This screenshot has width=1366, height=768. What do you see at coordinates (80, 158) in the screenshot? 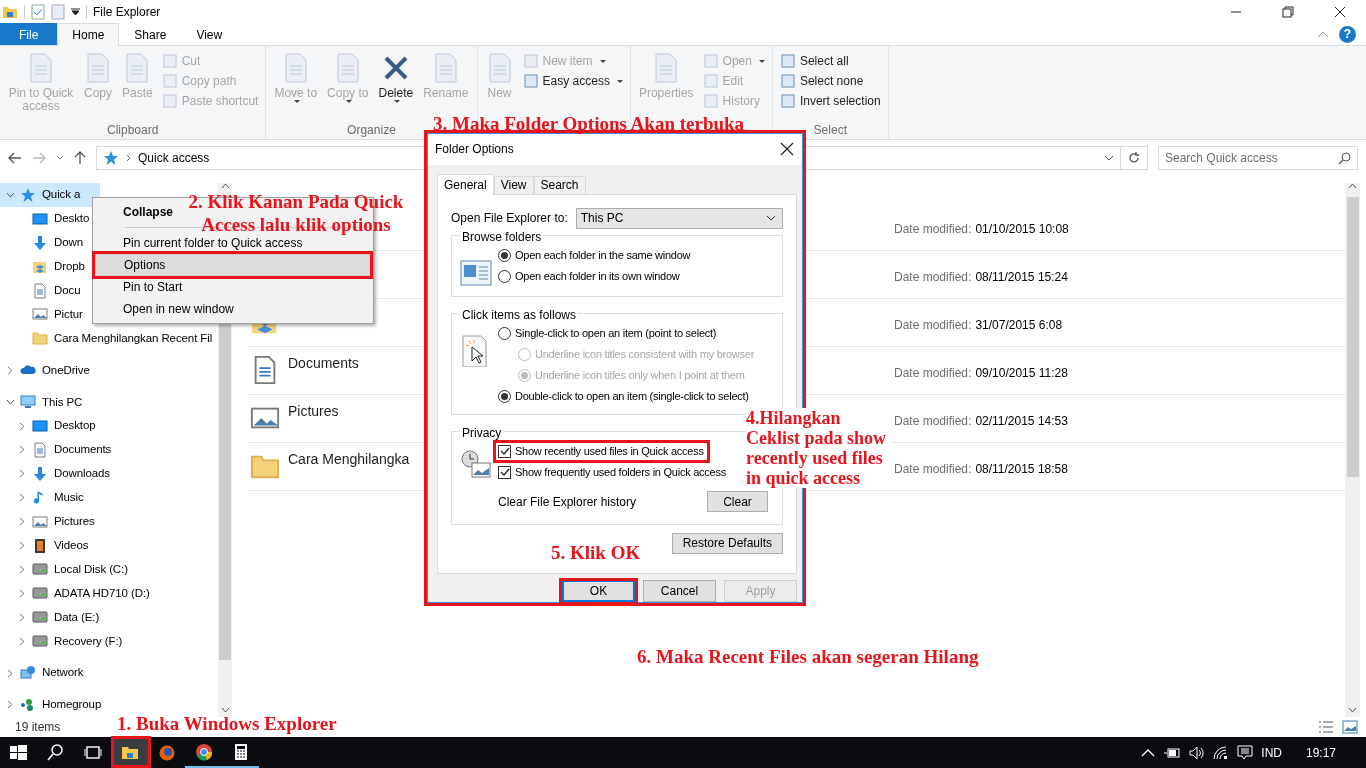
I see `up-icon` at bounding box center [80, 158].